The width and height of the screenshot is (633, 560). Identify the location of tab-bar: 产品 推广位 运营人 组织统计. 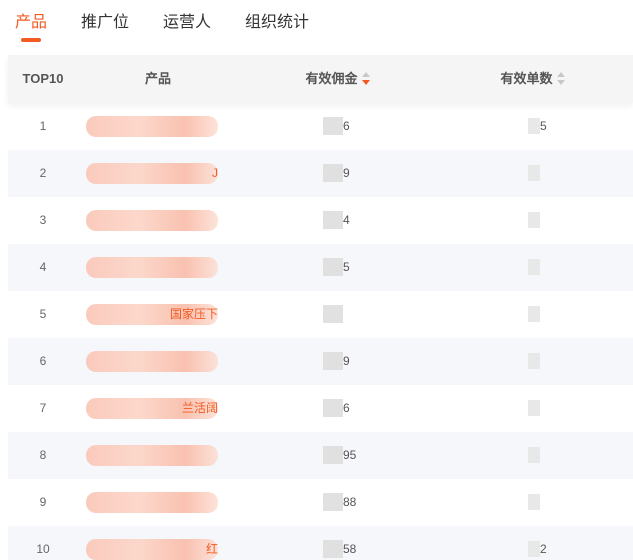
(316, 27).